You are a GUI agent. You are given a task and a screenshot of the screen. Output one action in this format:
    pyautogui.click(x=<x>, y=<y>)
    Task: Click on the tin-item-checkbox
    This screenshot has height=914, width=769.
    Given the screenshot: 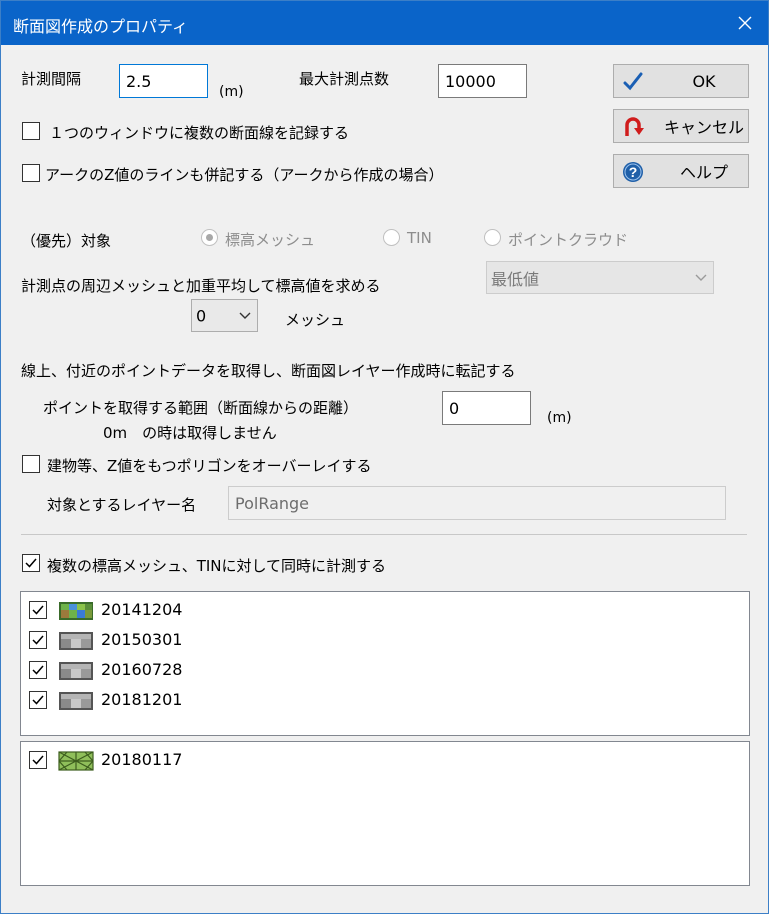 What is the action you would take?
    pyautogui.click(x=38, y=760)
    